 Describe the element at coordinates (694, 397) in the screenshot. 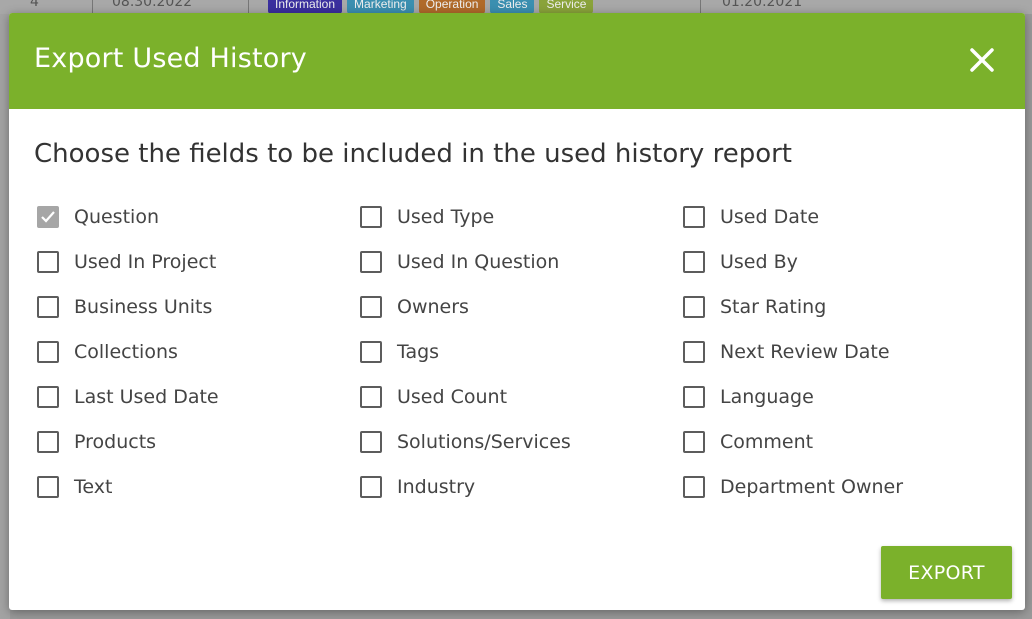

I see `language-checkbox` at that location.